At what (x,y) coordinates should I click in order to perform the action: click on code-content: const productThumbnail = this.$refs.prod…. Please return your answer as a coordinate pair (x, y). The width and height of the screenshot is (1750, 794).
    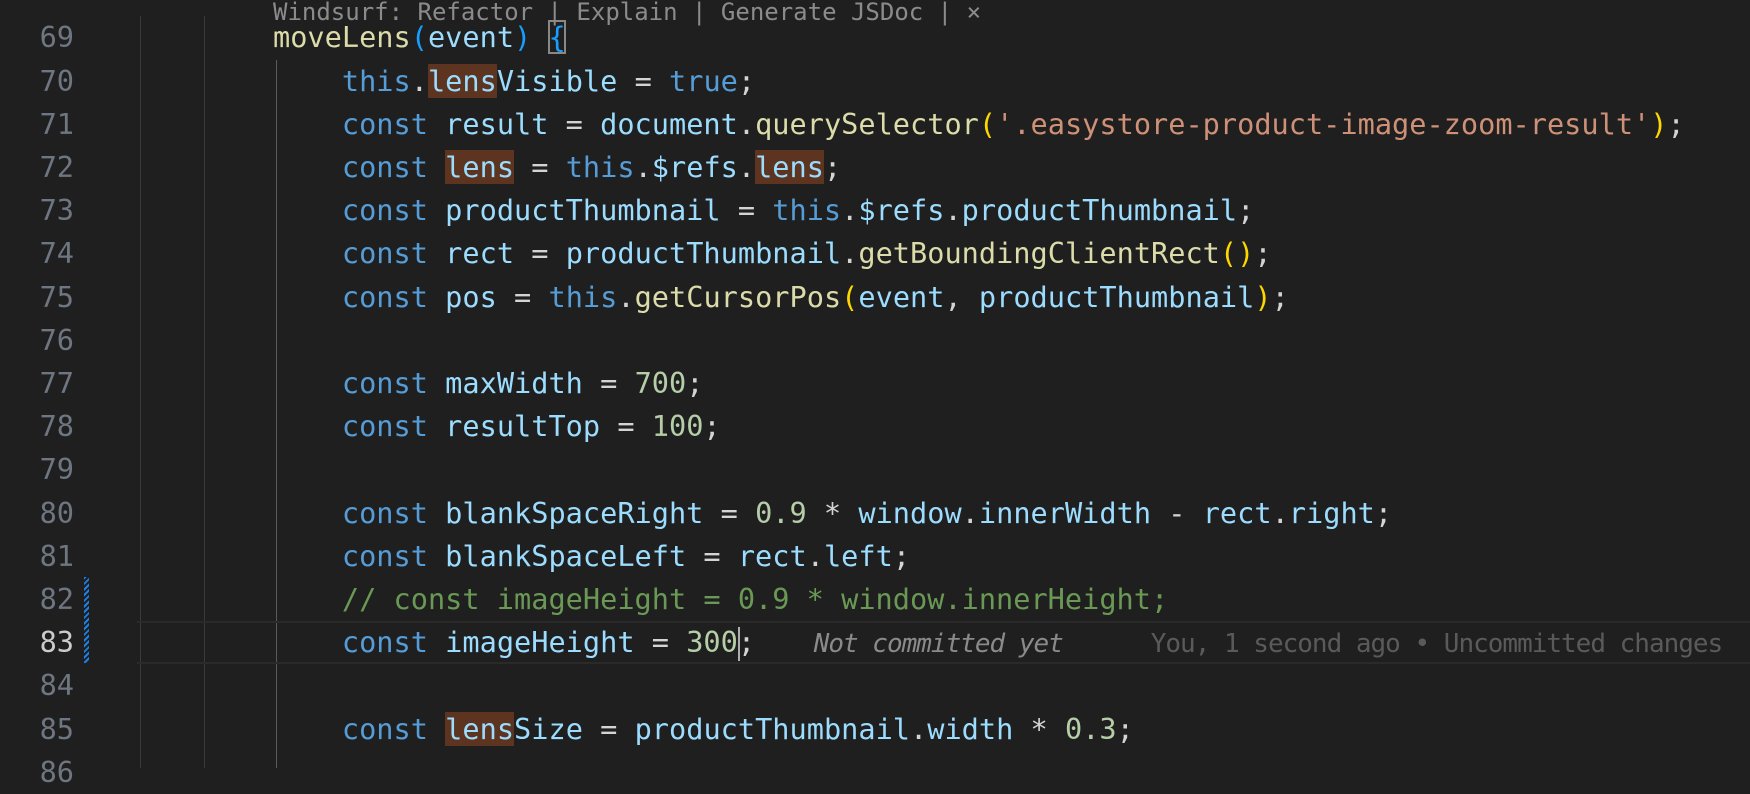
    Looking at the image, I should click on (798, 210).